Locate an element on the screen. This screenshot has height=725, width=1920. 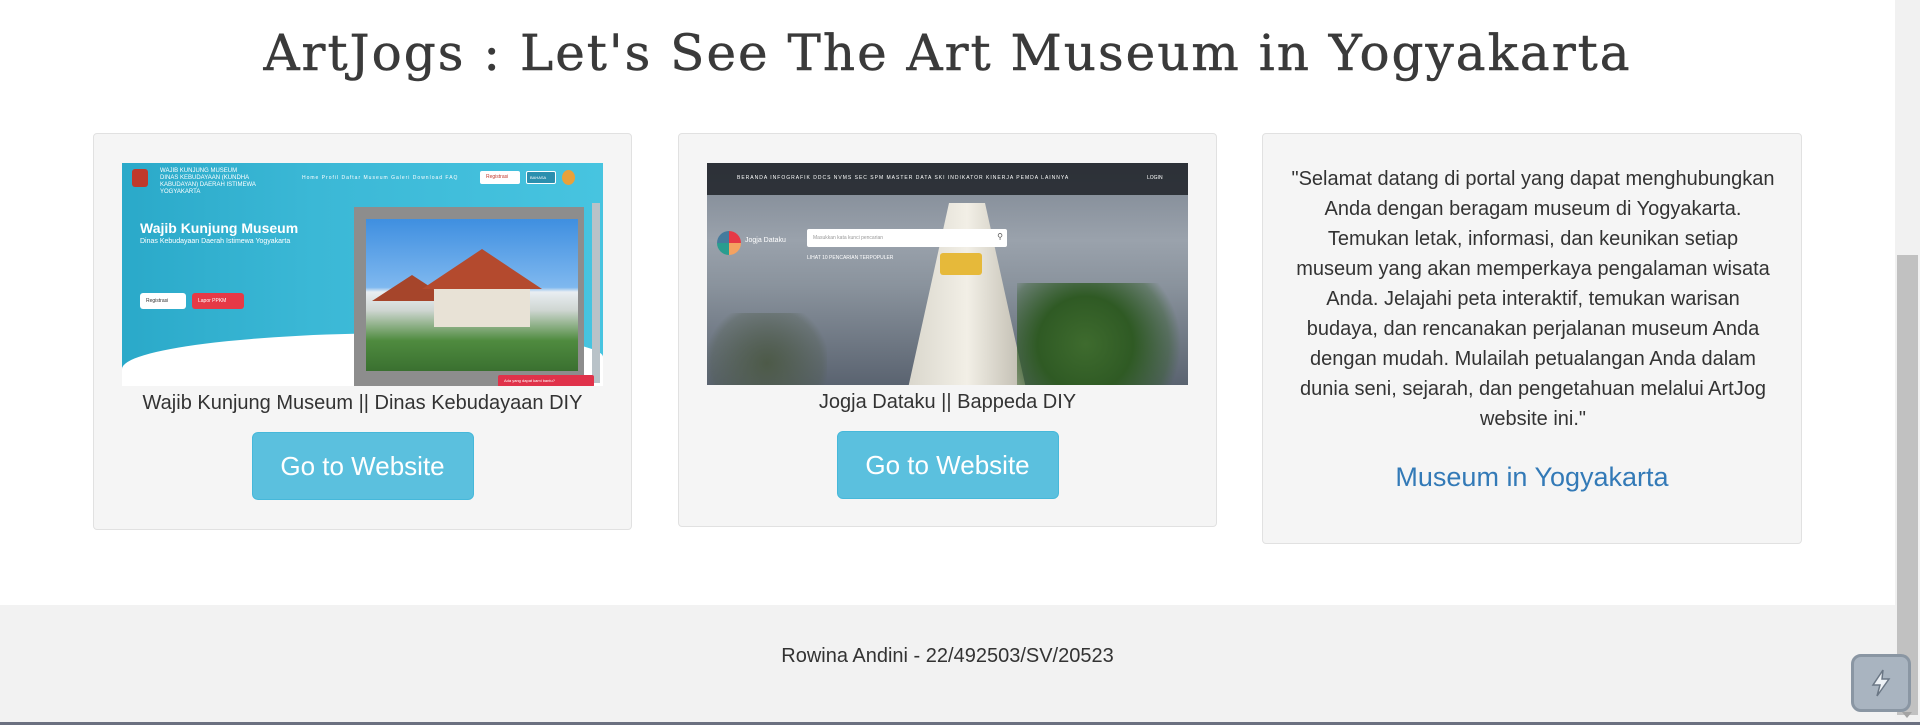
screenshot-subtext: LIHAT 10 PENCARIAN TERPOPULER is located at coordinates (850, 258).